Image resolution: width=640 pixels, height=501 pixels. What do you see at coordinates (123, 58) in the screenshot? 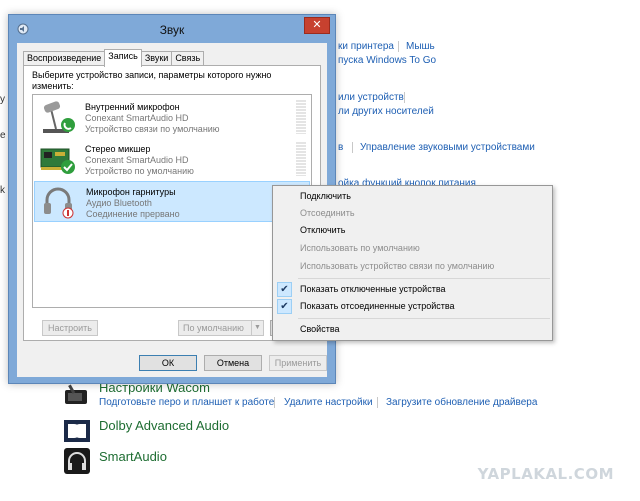
I see `tab-recording: Запись` at bounding box center [123, 58].